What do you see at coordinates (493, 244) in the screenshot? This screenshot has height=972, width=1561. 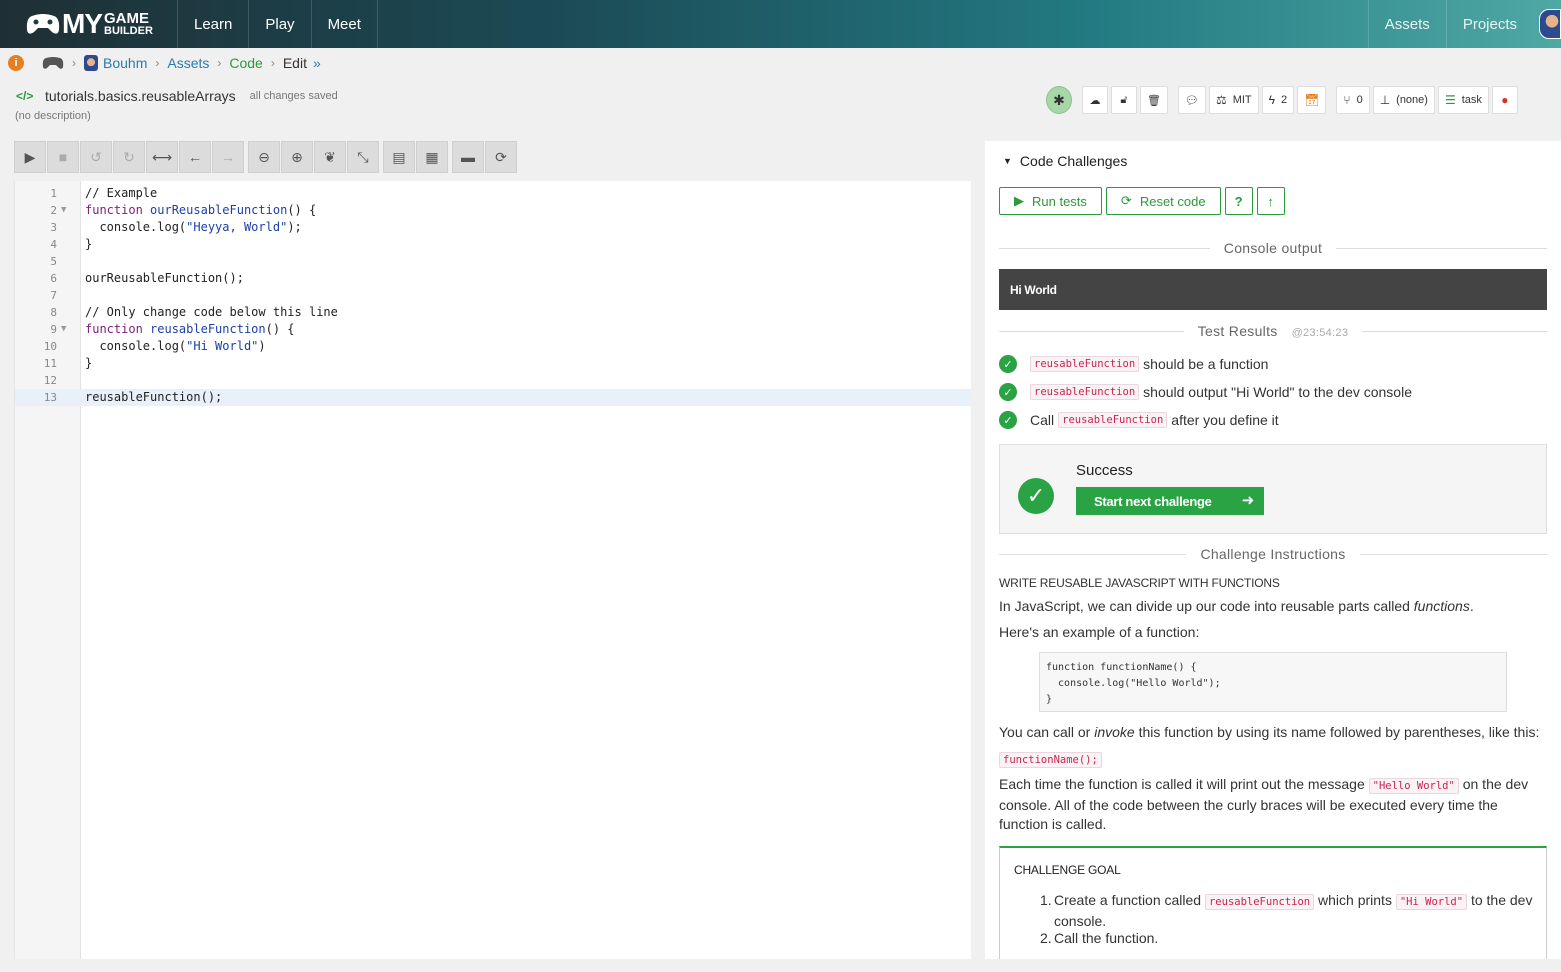 I see `code-line: 4}` at bounding box center [493, 244].